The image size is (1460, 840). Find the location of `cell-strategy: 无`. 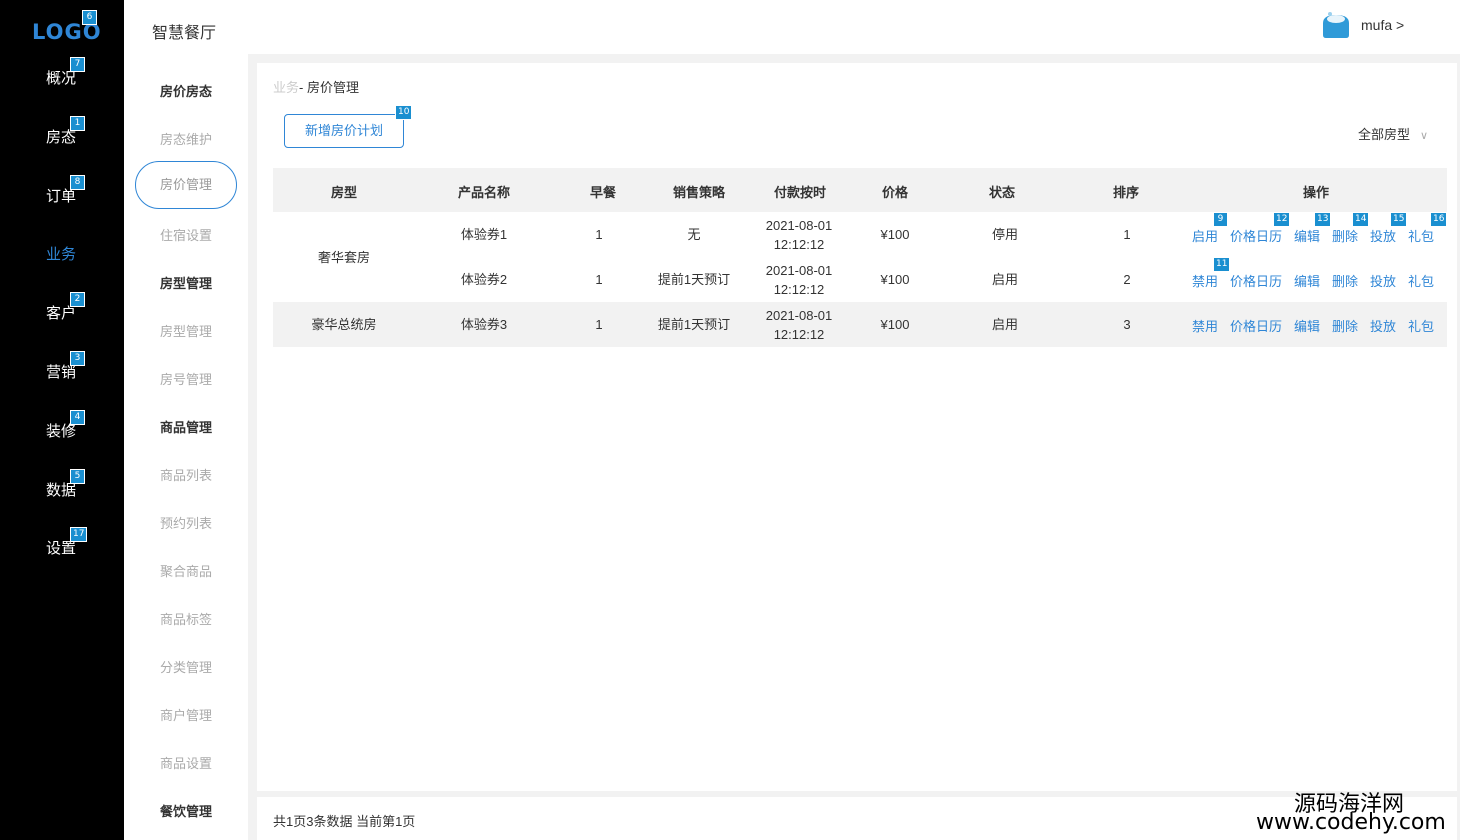

cell-strategy: 无 is located at coordinates (694, 234).